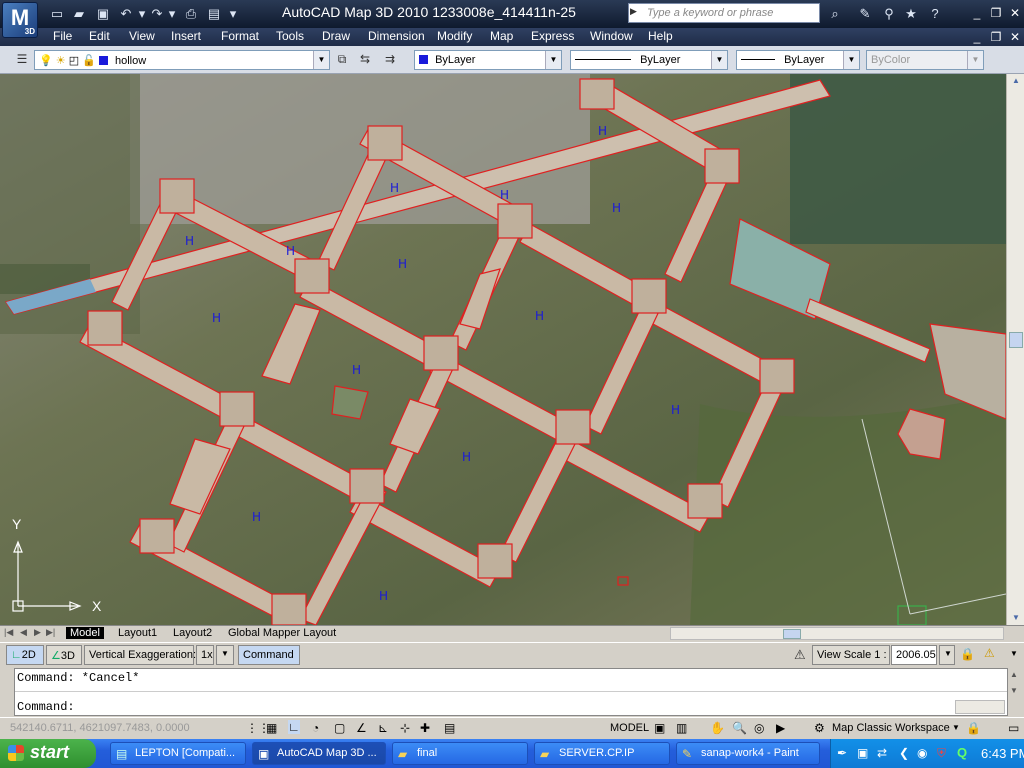 Image resolution: width=1024 pixels, height=768 pixels. What do you see at coordinates (22, 59) in the screenshot?
I see `layer-properties-icon: ☰` at bounding box center [22, 59].